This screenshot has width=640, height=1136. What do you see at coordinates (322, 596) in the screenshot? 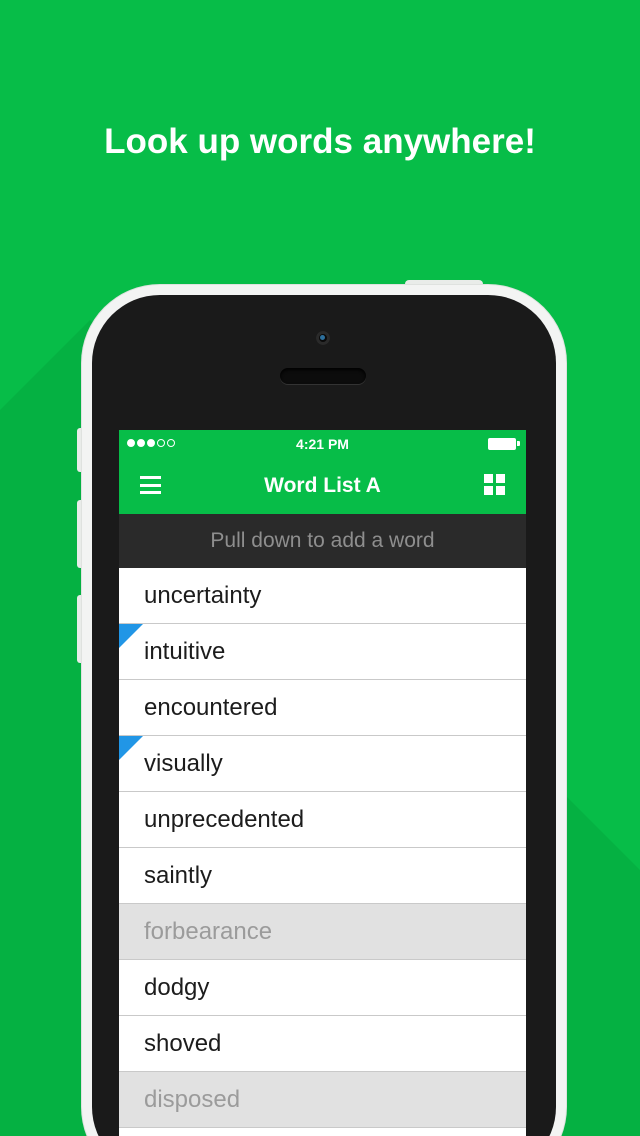
I see `word-row: uncertainty` at bounding box center [322, 596].